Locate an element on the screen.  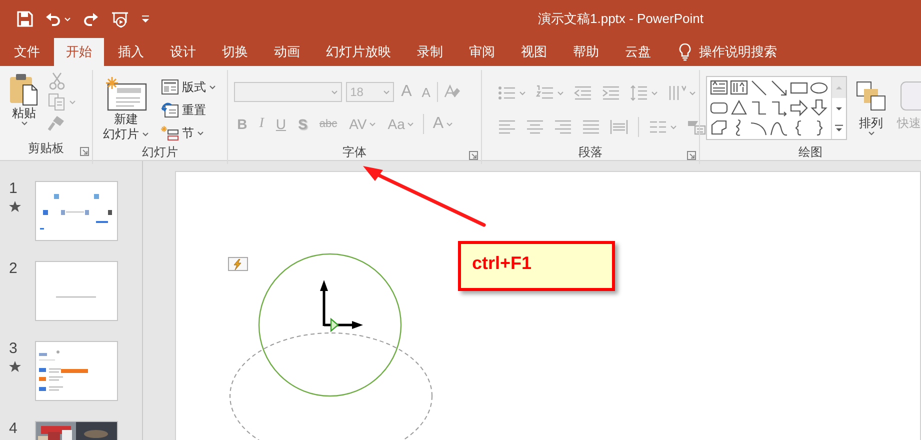
undo-icon is located at coordinates (53, 19).